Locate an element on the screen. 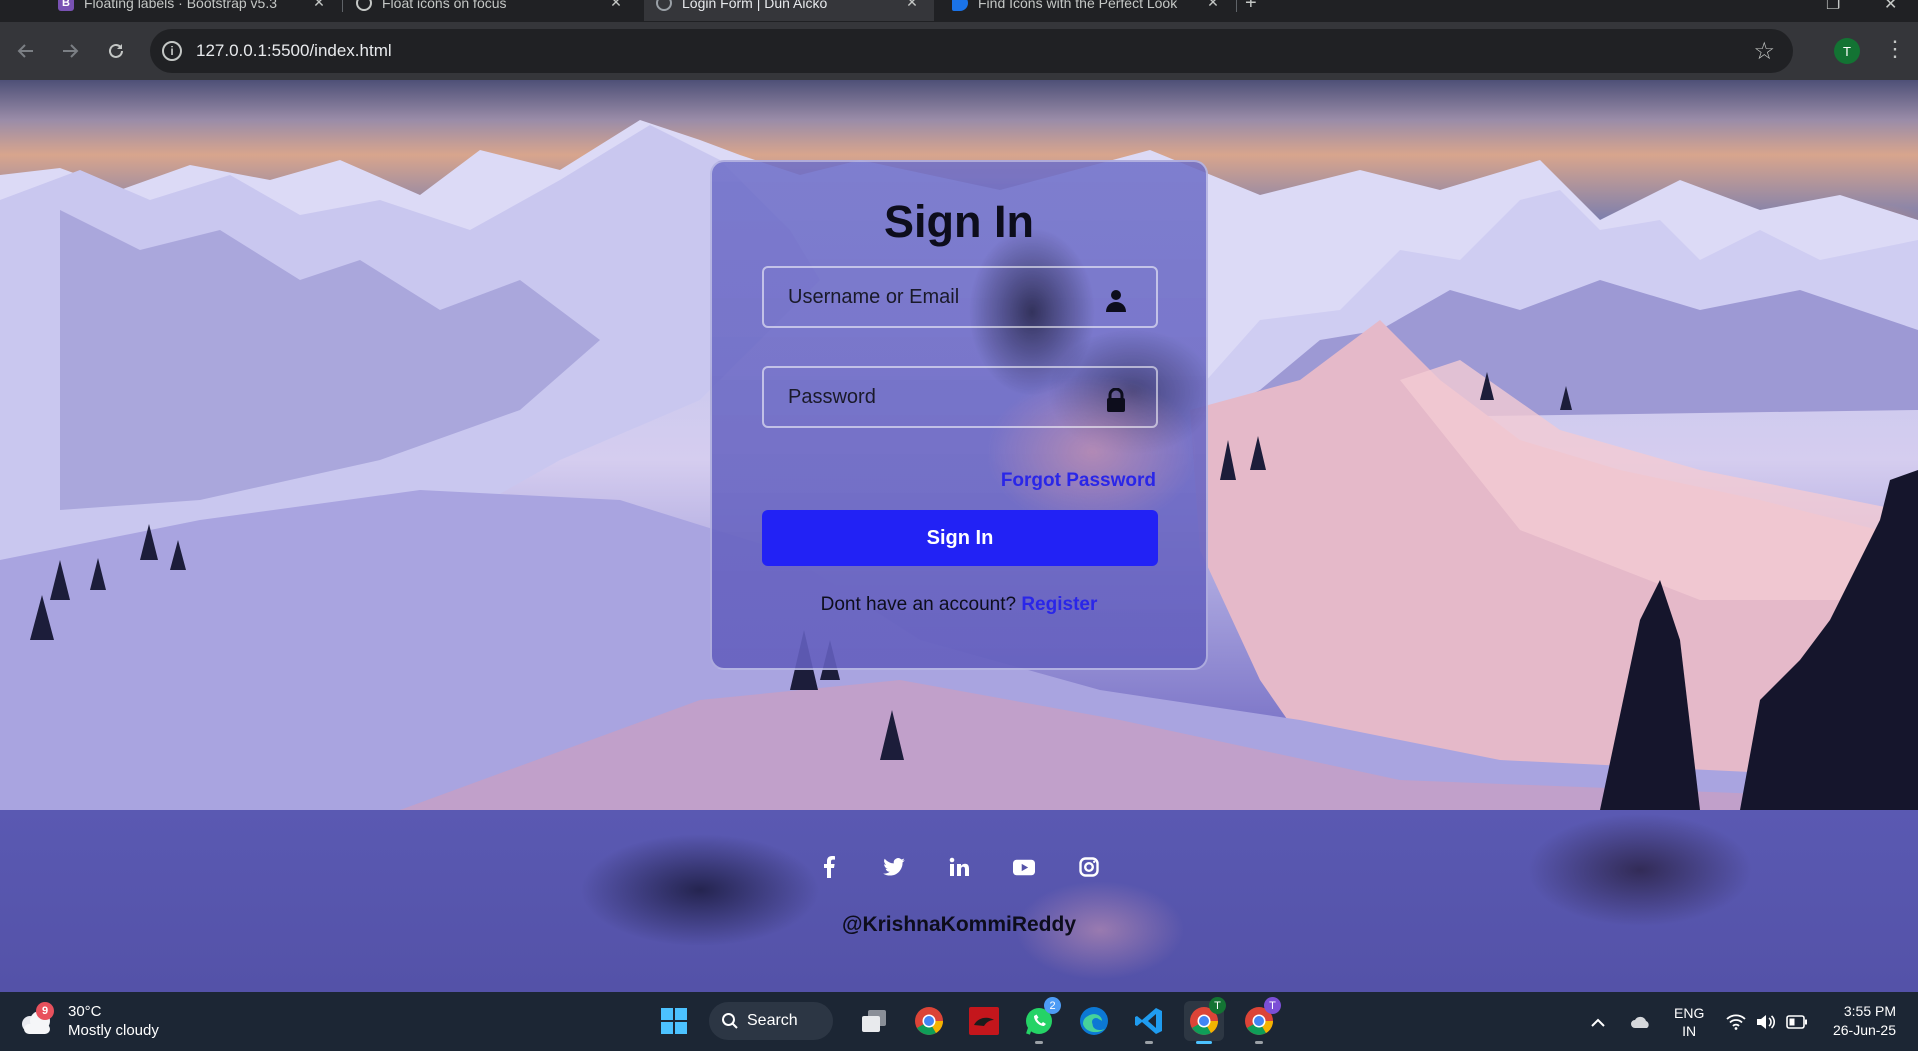 The width and height of the screenshot is (1918, 1051). taskbar-apps: Search 2 T T is located at coordinates (967, 1020).